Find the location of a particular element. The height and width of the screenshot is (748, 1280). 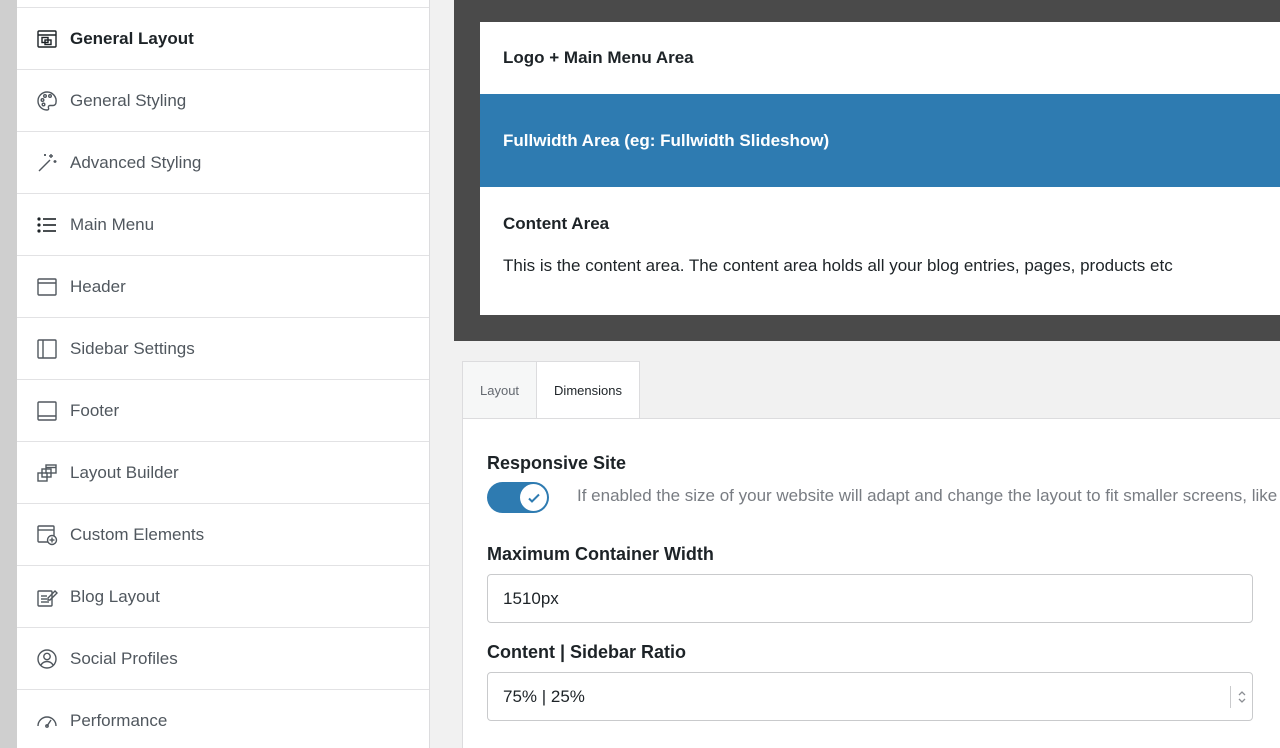

magic-wand-icon is located at coordinates (47, 163).